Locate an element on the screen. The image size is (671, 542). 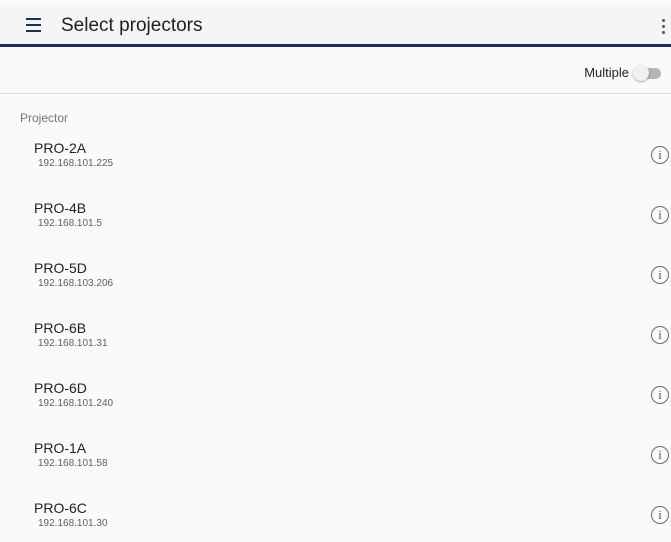
projector-name: PRO-6B is located at coordinates (60, 328).